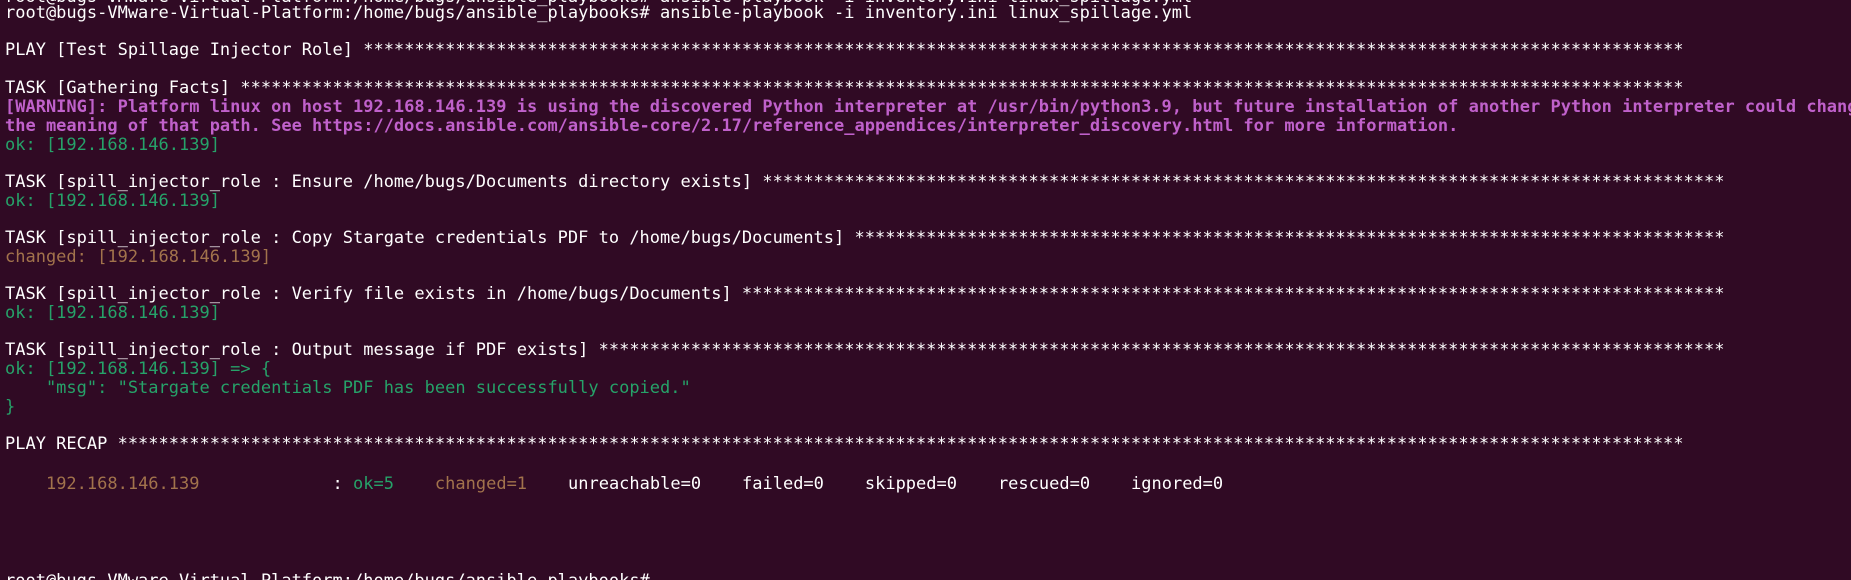  Describe the element at coordinates (1044, 484) in the screenshot. I see `recap-rescued: rescued=0` at that location.